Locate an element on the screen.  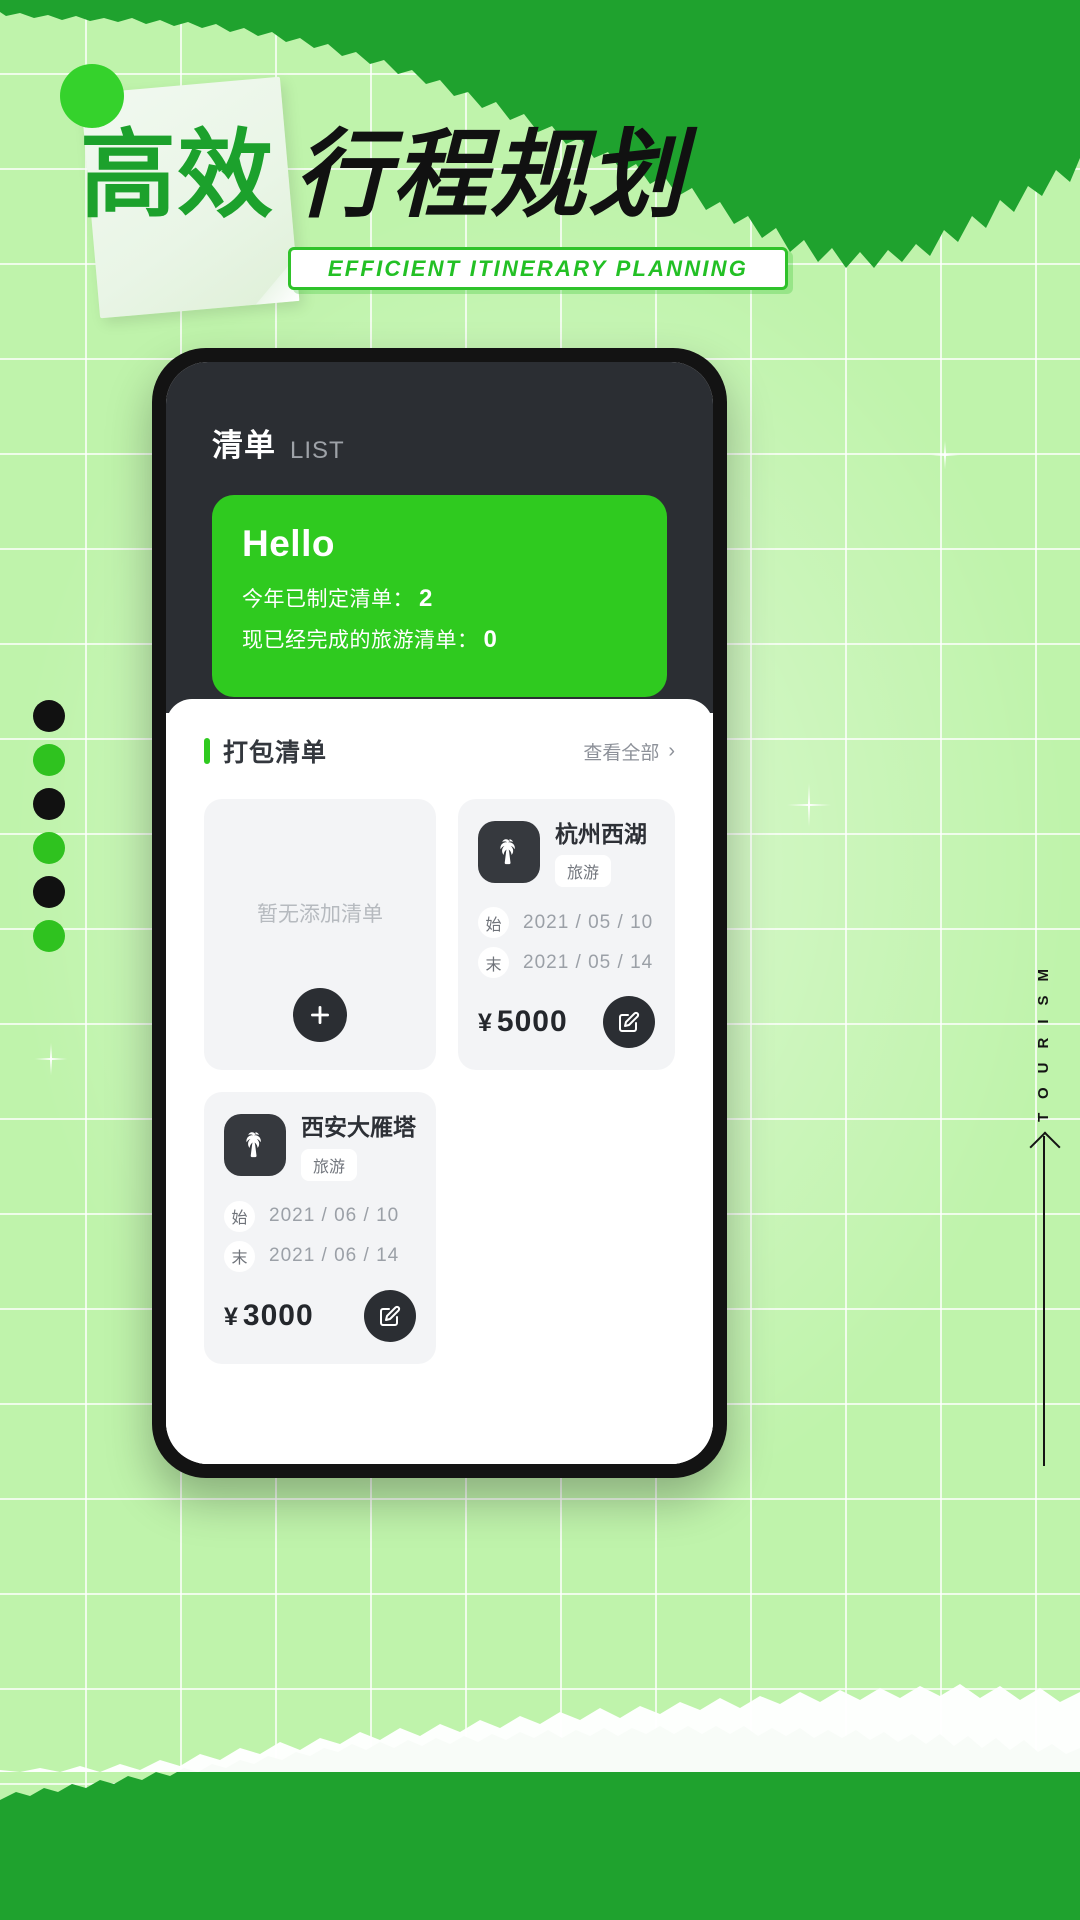
plus-icon is located at coordinates (320, 1015).